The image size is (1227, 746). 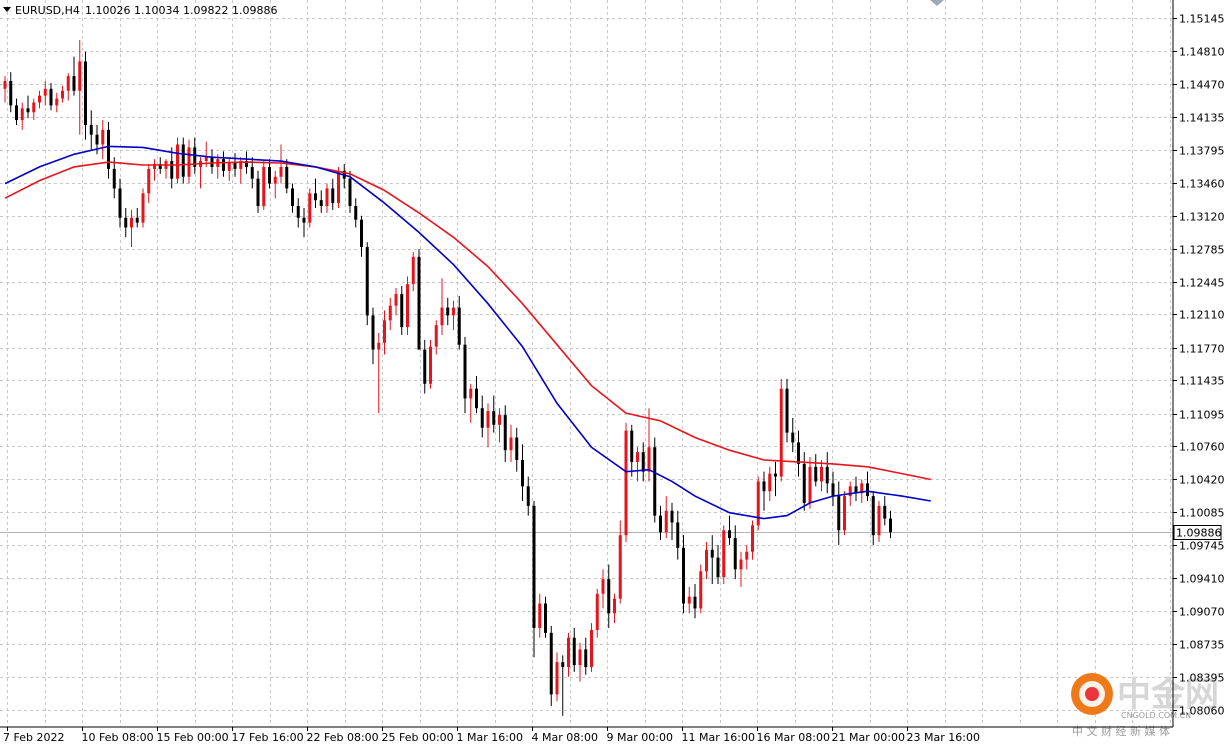 What do you see at coordinates (1202, 480) in the screenshot?
I see `y-tick-label: 1.10420` at bounding box center [1202, 480].